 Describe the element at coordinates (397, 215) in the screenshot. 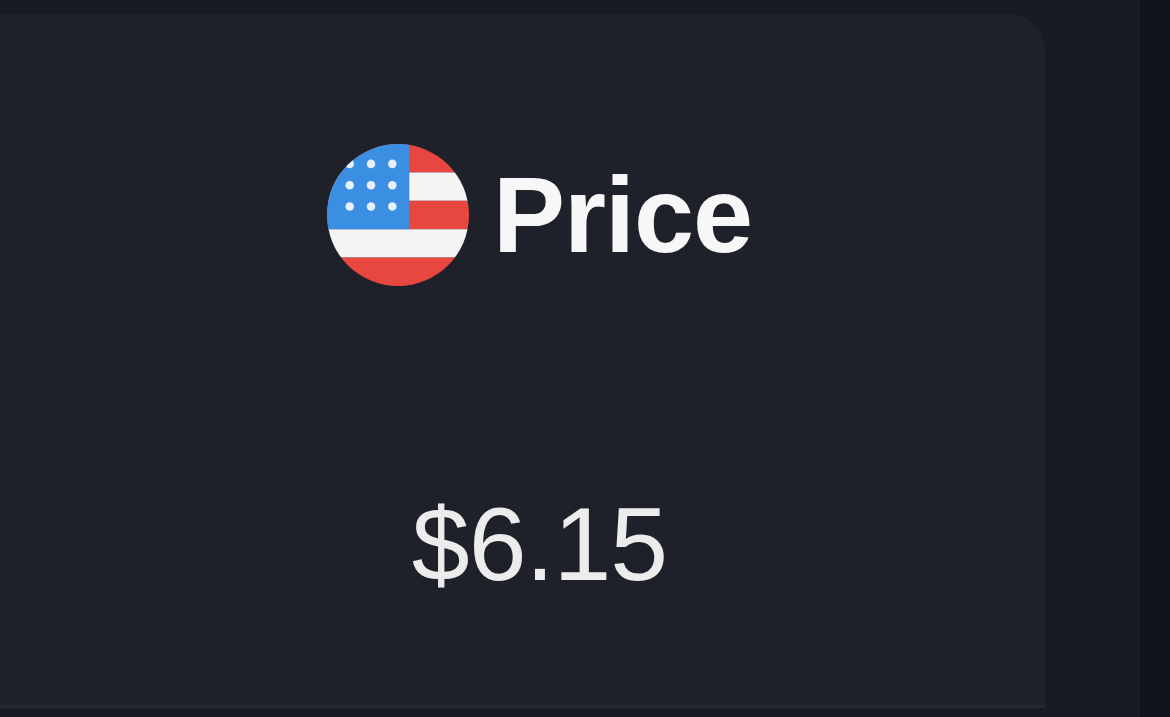

I see `flag-icon` at that location.